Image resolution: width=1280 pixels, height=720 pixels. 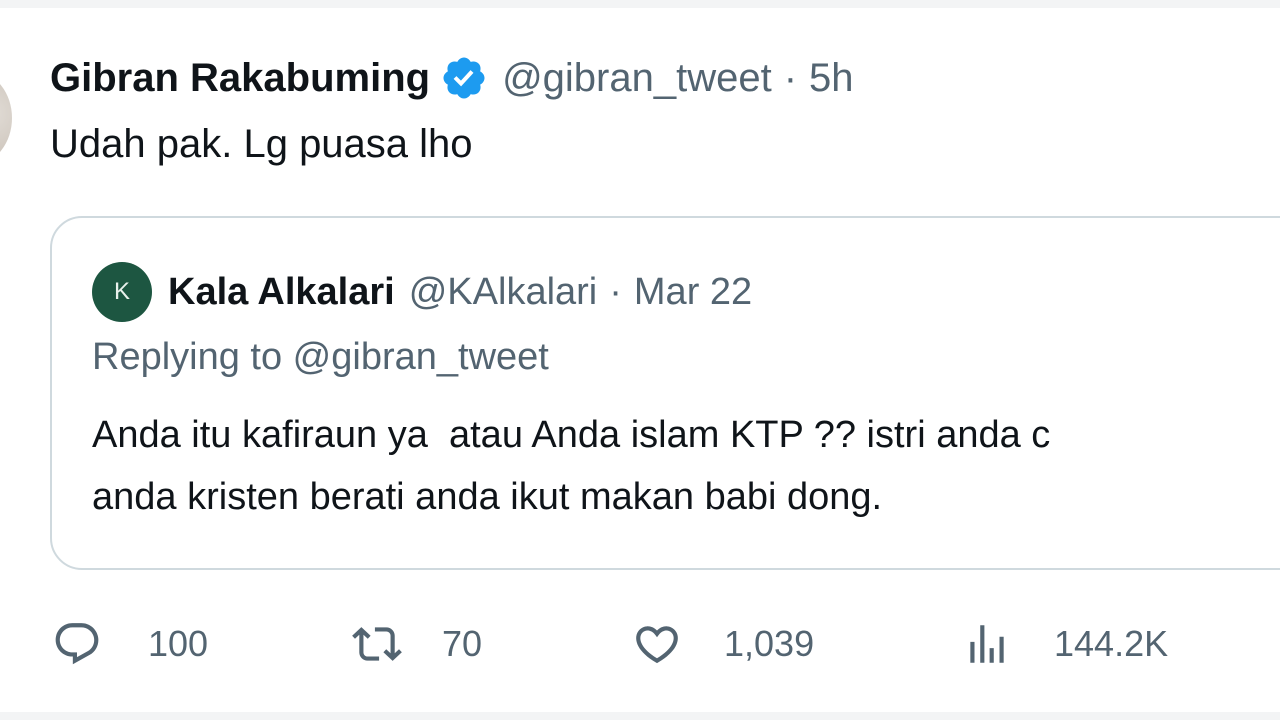 I want to click on reply-count: 100, so click(x=178, y=643).